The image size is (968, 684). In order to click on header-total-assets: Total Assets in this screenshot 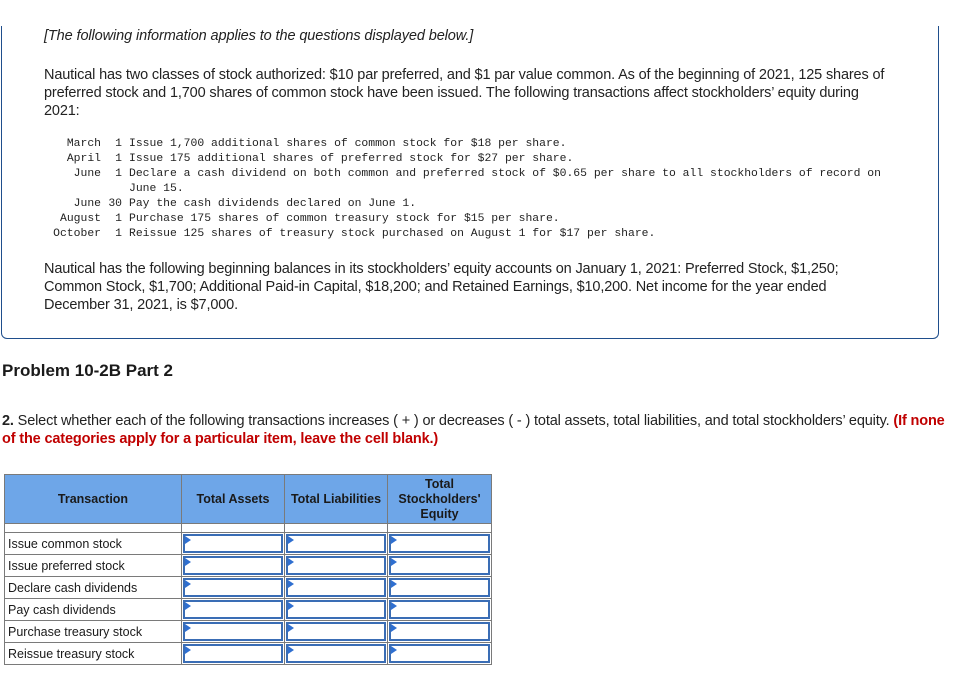, I will do `click(233, 499)`.